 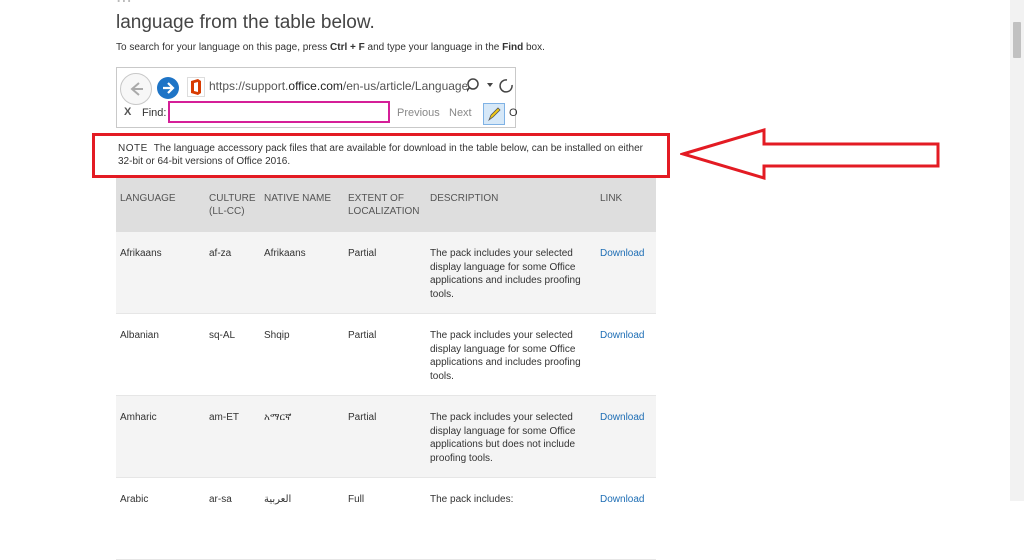 I want to click on header-link: LINK, so click(x=611, y=198).